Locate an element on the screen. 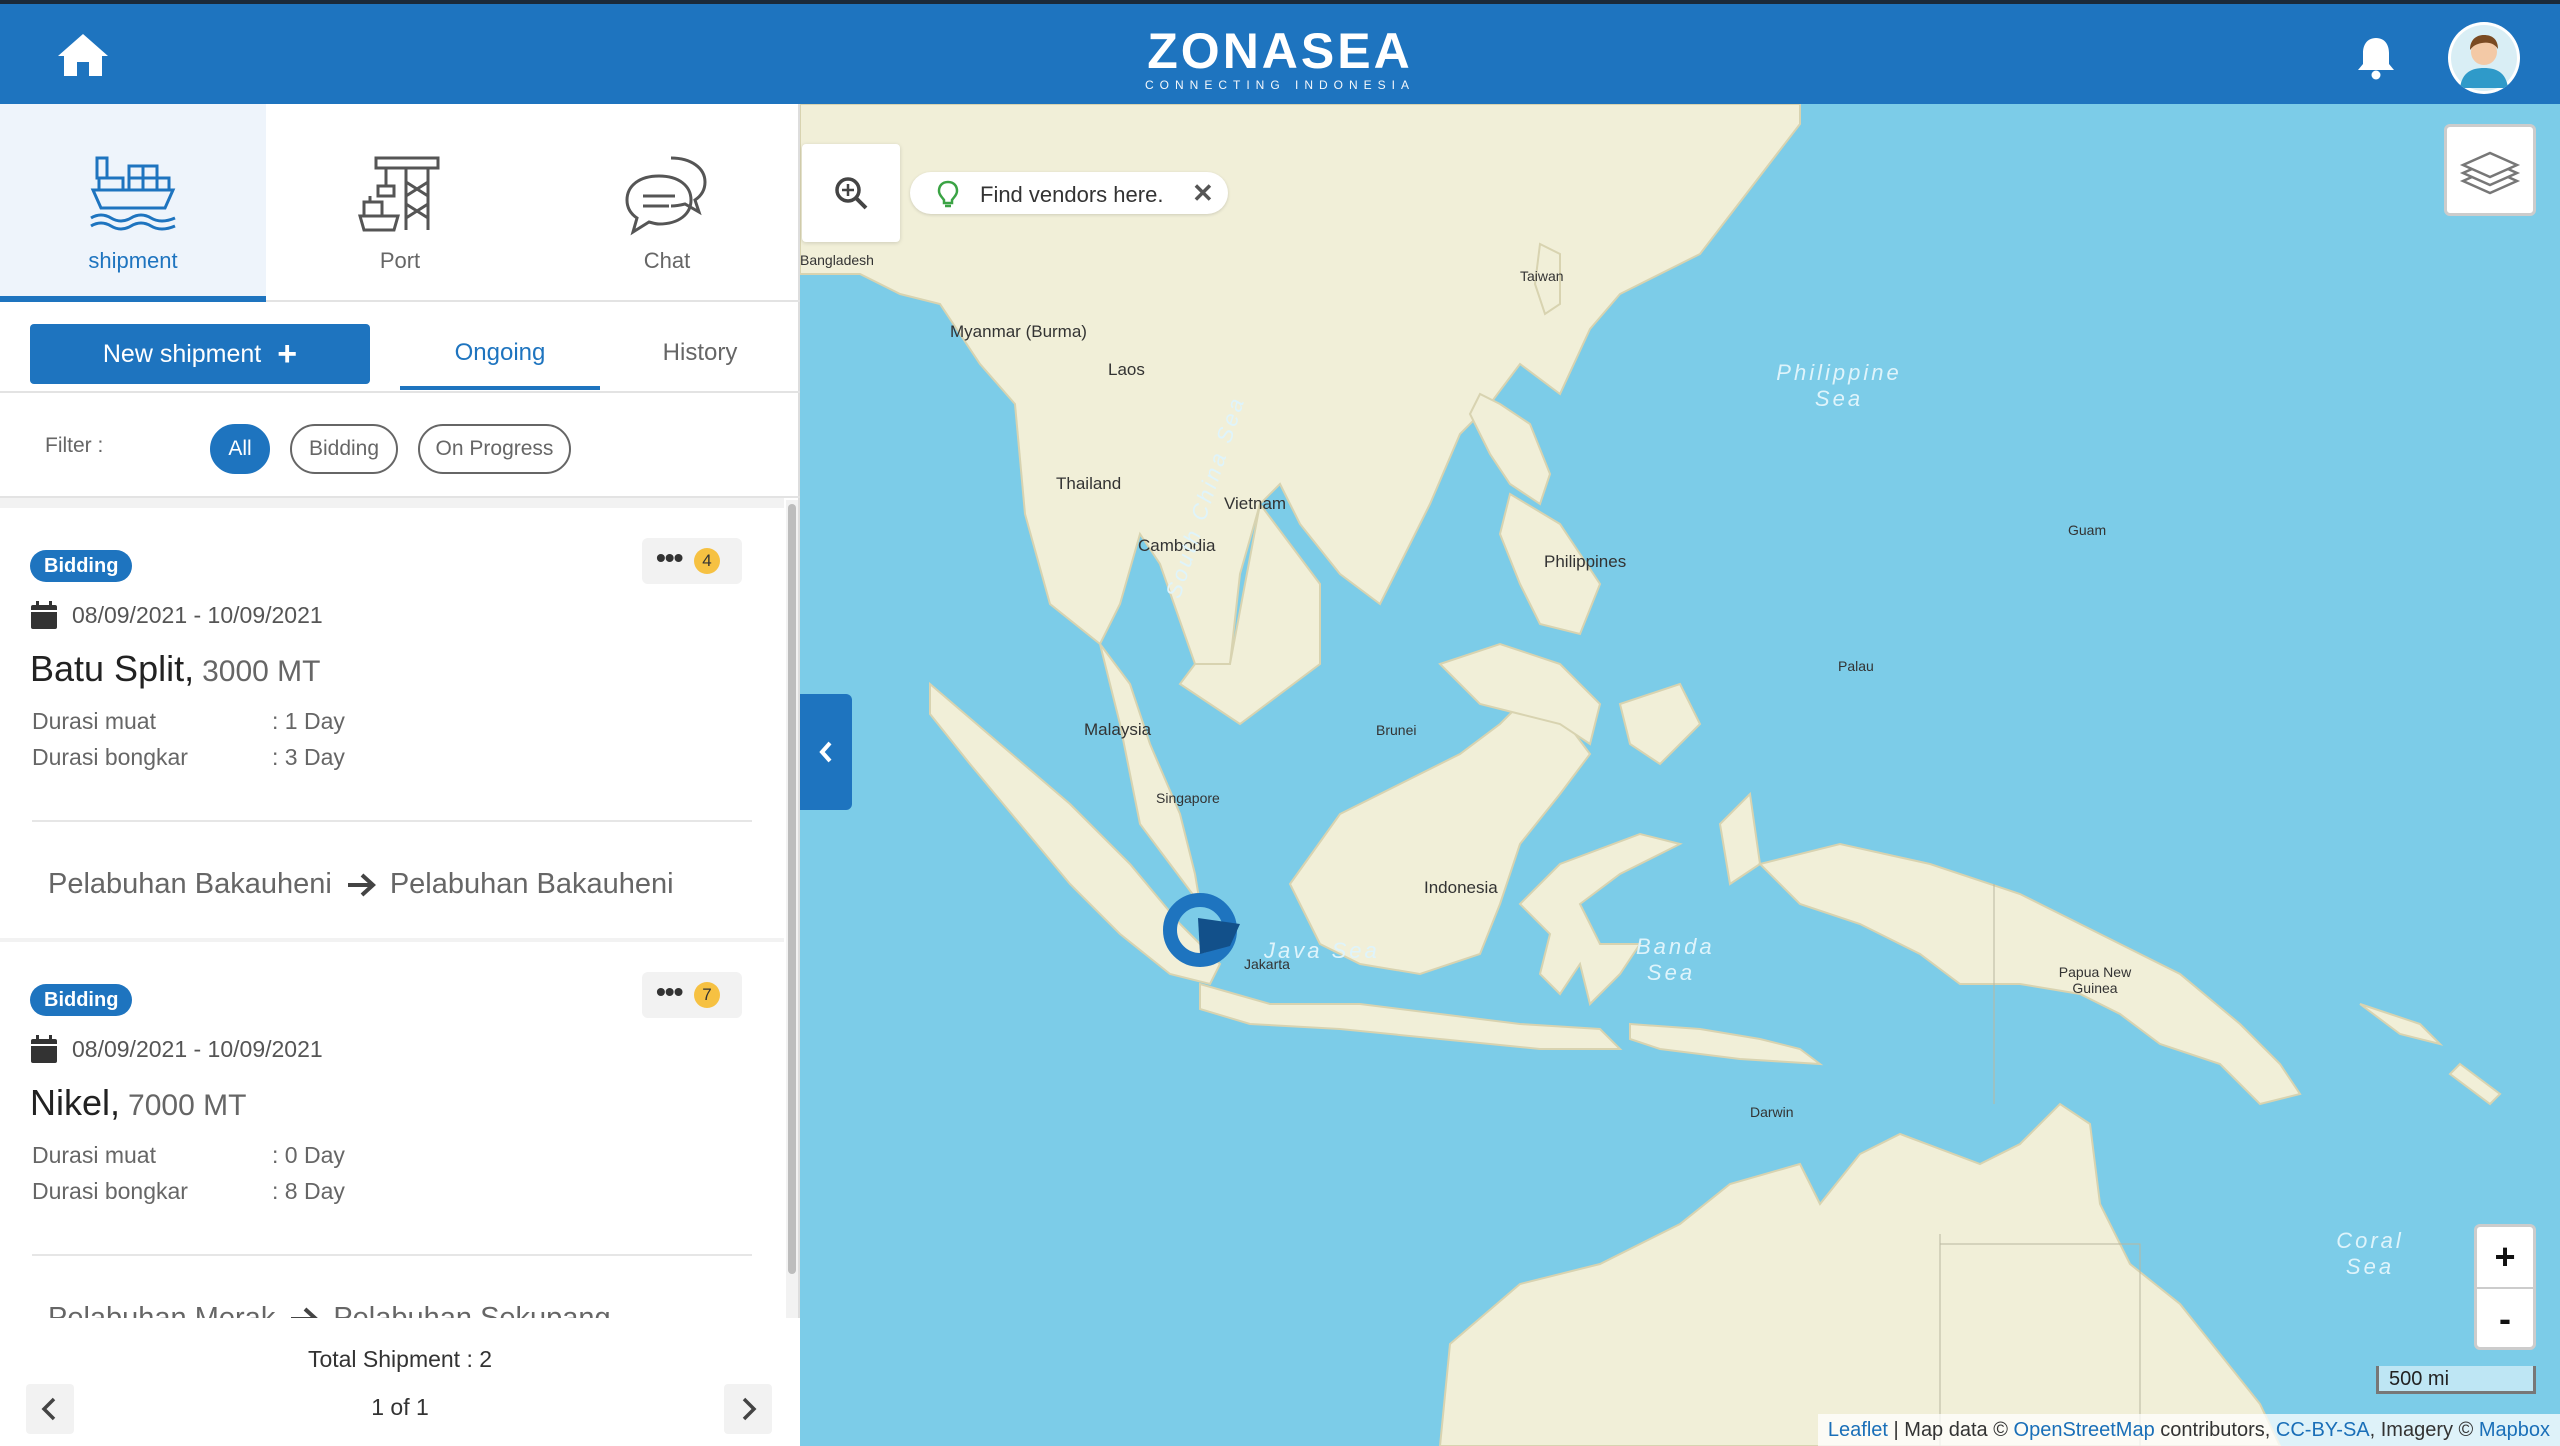 This screenshot has width=2560, height=1446. next-page-button is located at coordinates (748, 1409).